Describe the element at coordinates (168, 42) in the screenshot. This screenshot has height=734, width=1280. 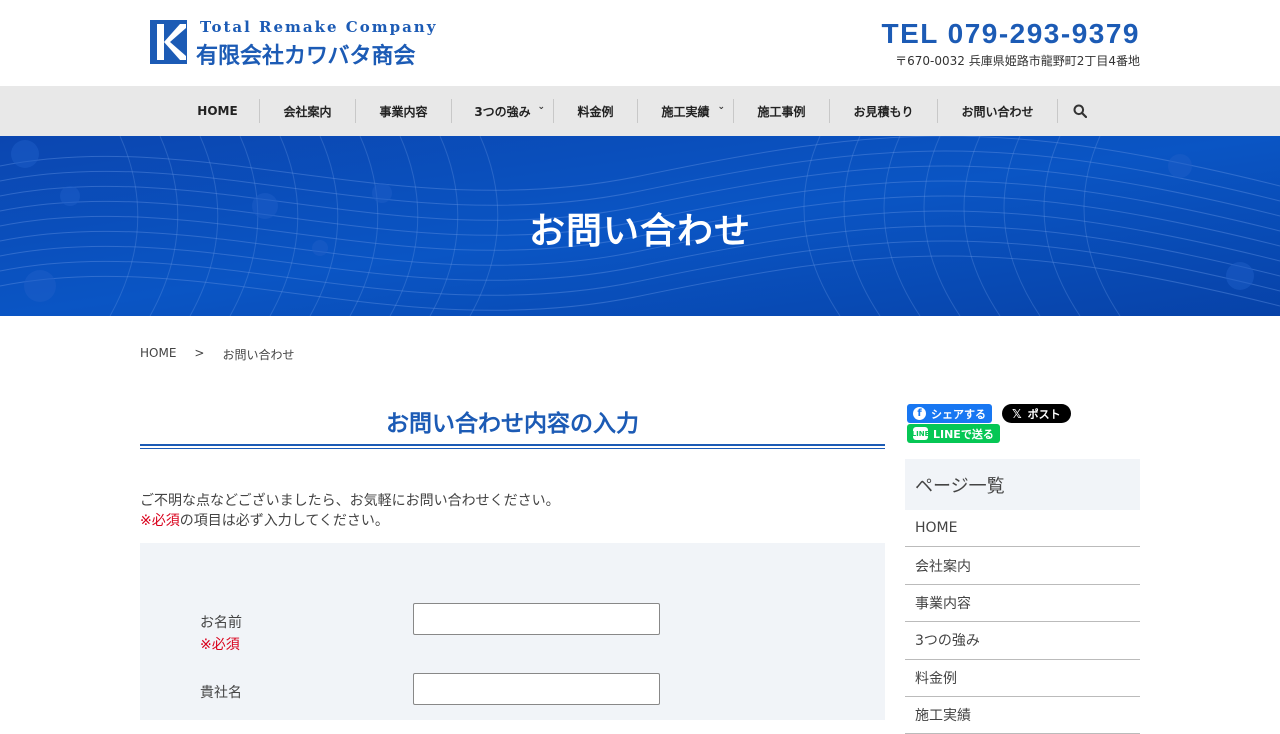
I see `k-logo-icon` at that location.